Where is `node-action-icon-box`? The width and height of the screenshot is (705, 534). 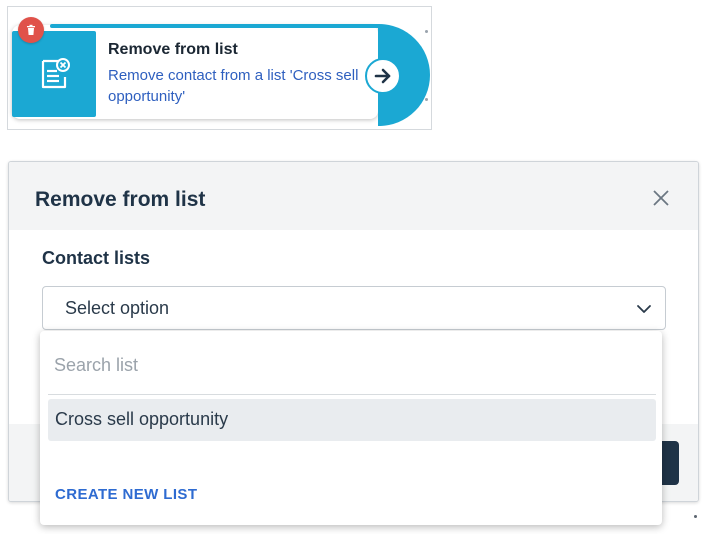
node-action-icon-box is located at coordinates (54, 74).